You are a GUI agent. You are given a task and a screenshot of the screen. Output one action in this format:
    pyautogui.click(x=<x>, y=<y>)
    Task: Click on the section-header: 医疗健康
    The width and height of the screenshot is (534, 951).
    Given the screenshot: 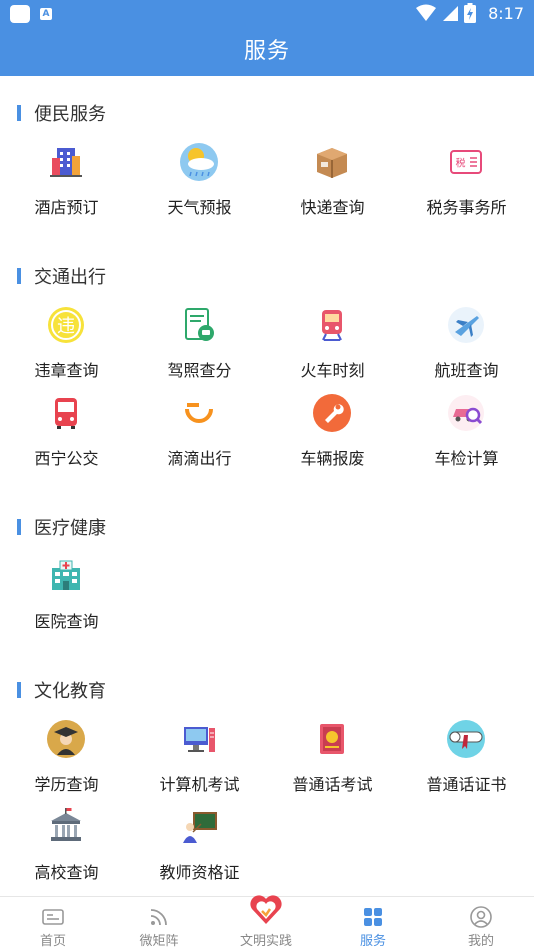 What is the action you would take?
    pyautogui.click(x=61, y=527)
    